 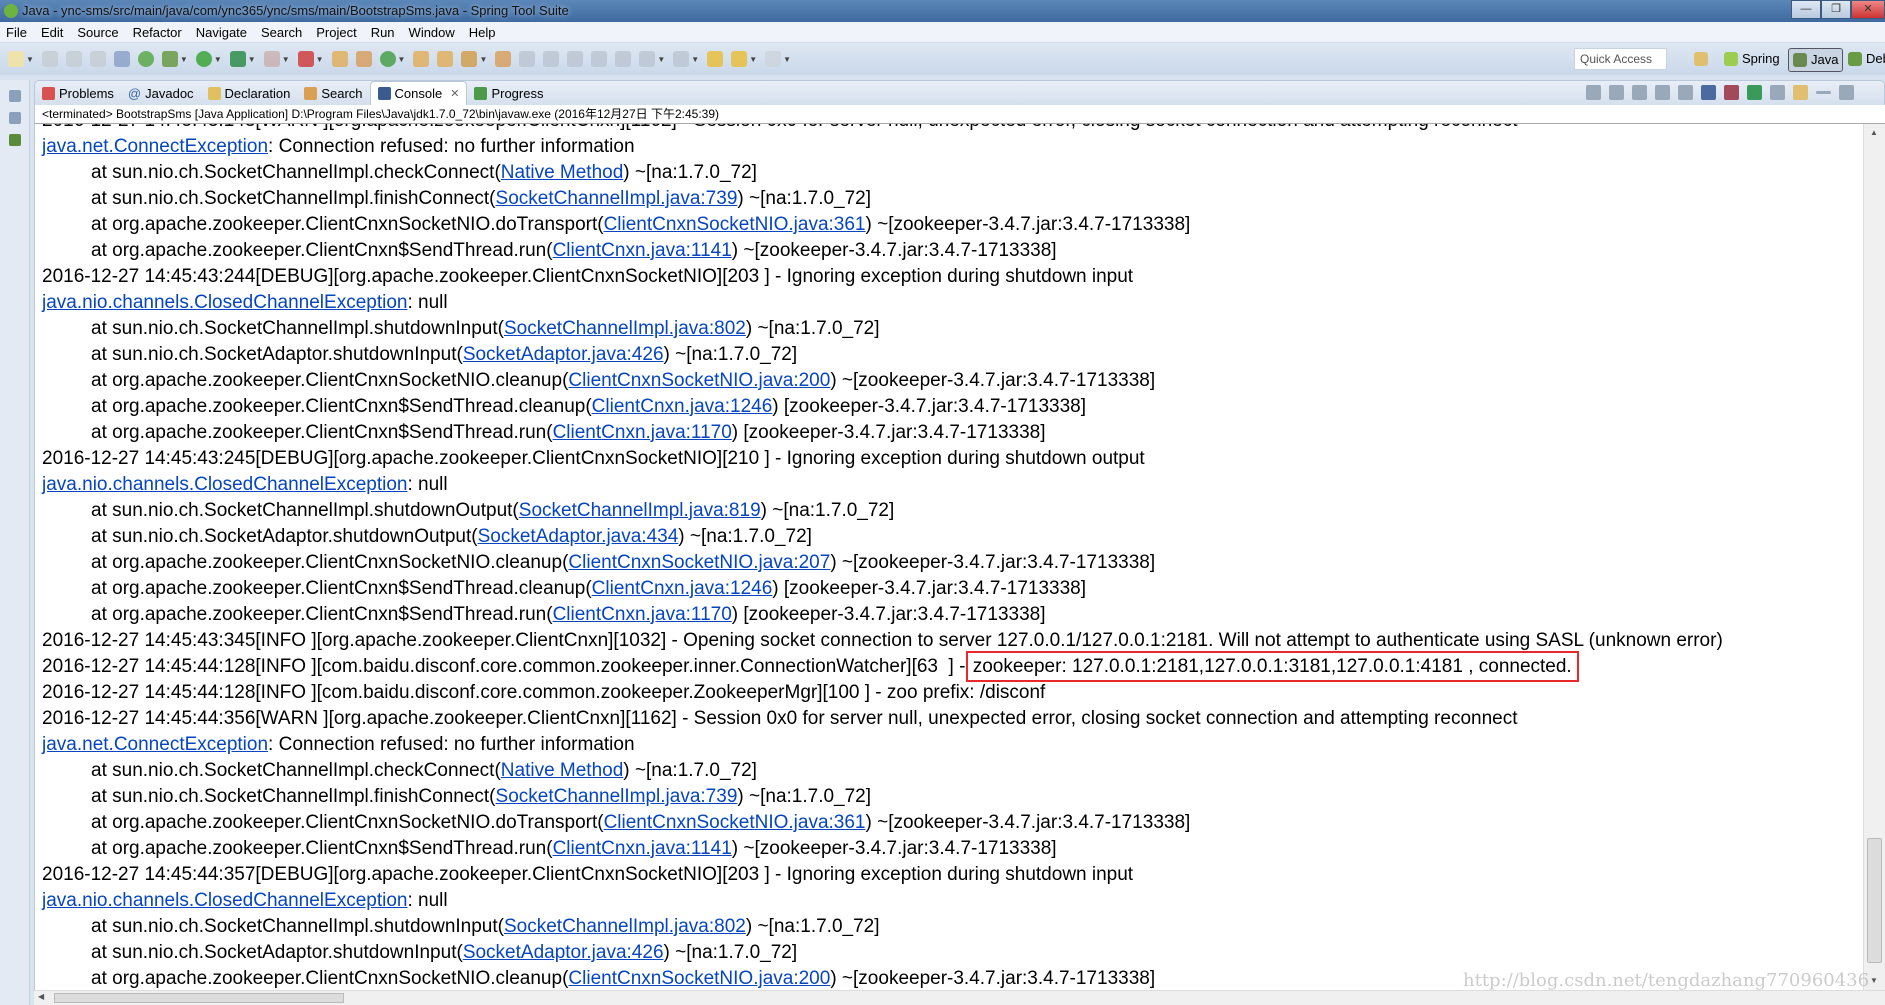 What do you see at coordinates (1662, 92) in the screenshot?
I see `clear-console-icon` at bounding box center [1662, 92].